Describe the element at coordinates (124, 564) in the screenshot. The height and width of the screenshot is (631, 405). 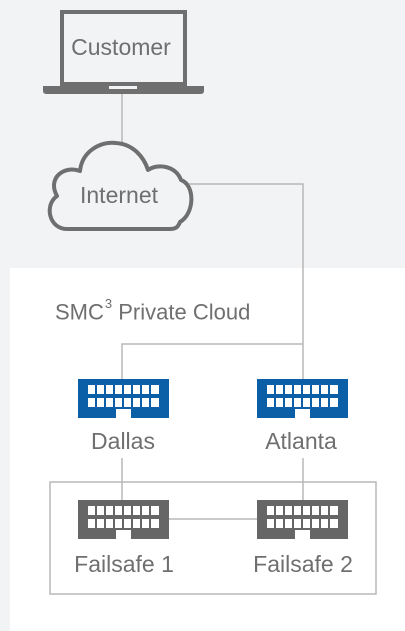
I see `failsafe-1-label: Failsafe 1` at that location.